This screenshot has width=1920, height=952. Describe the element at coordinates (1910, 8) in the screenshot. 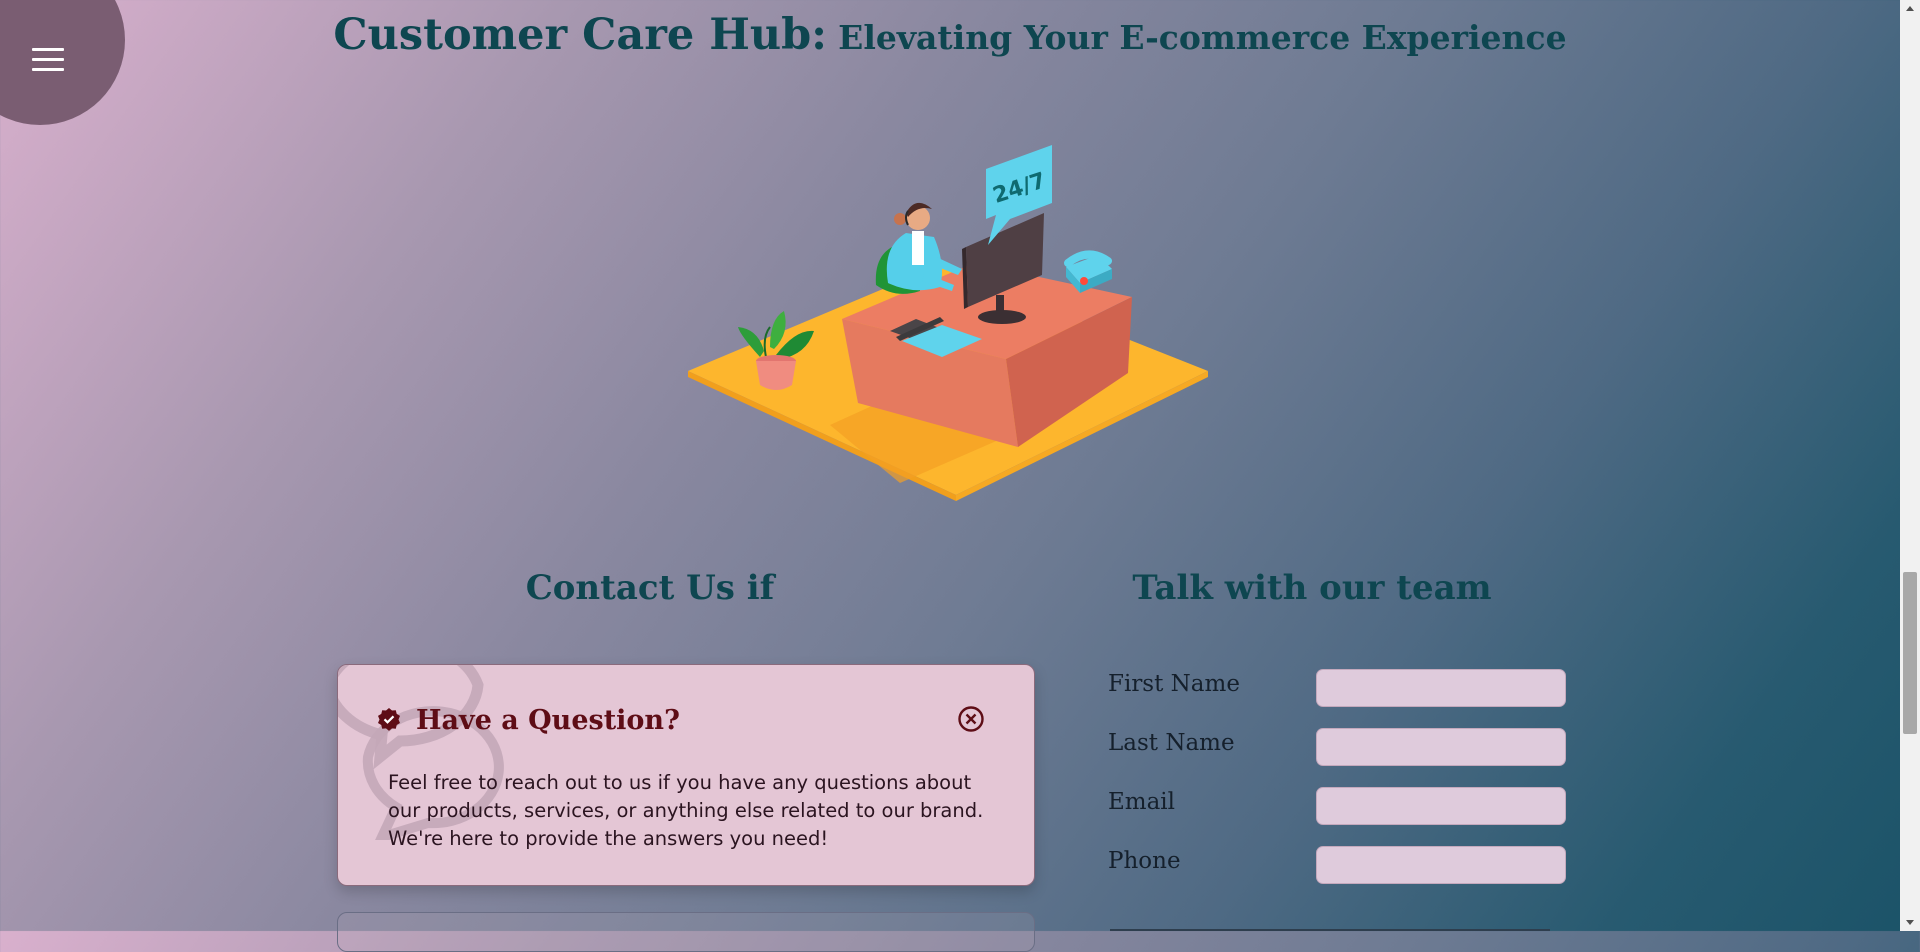

I see `scroll-up-arrow-icon` at that location.